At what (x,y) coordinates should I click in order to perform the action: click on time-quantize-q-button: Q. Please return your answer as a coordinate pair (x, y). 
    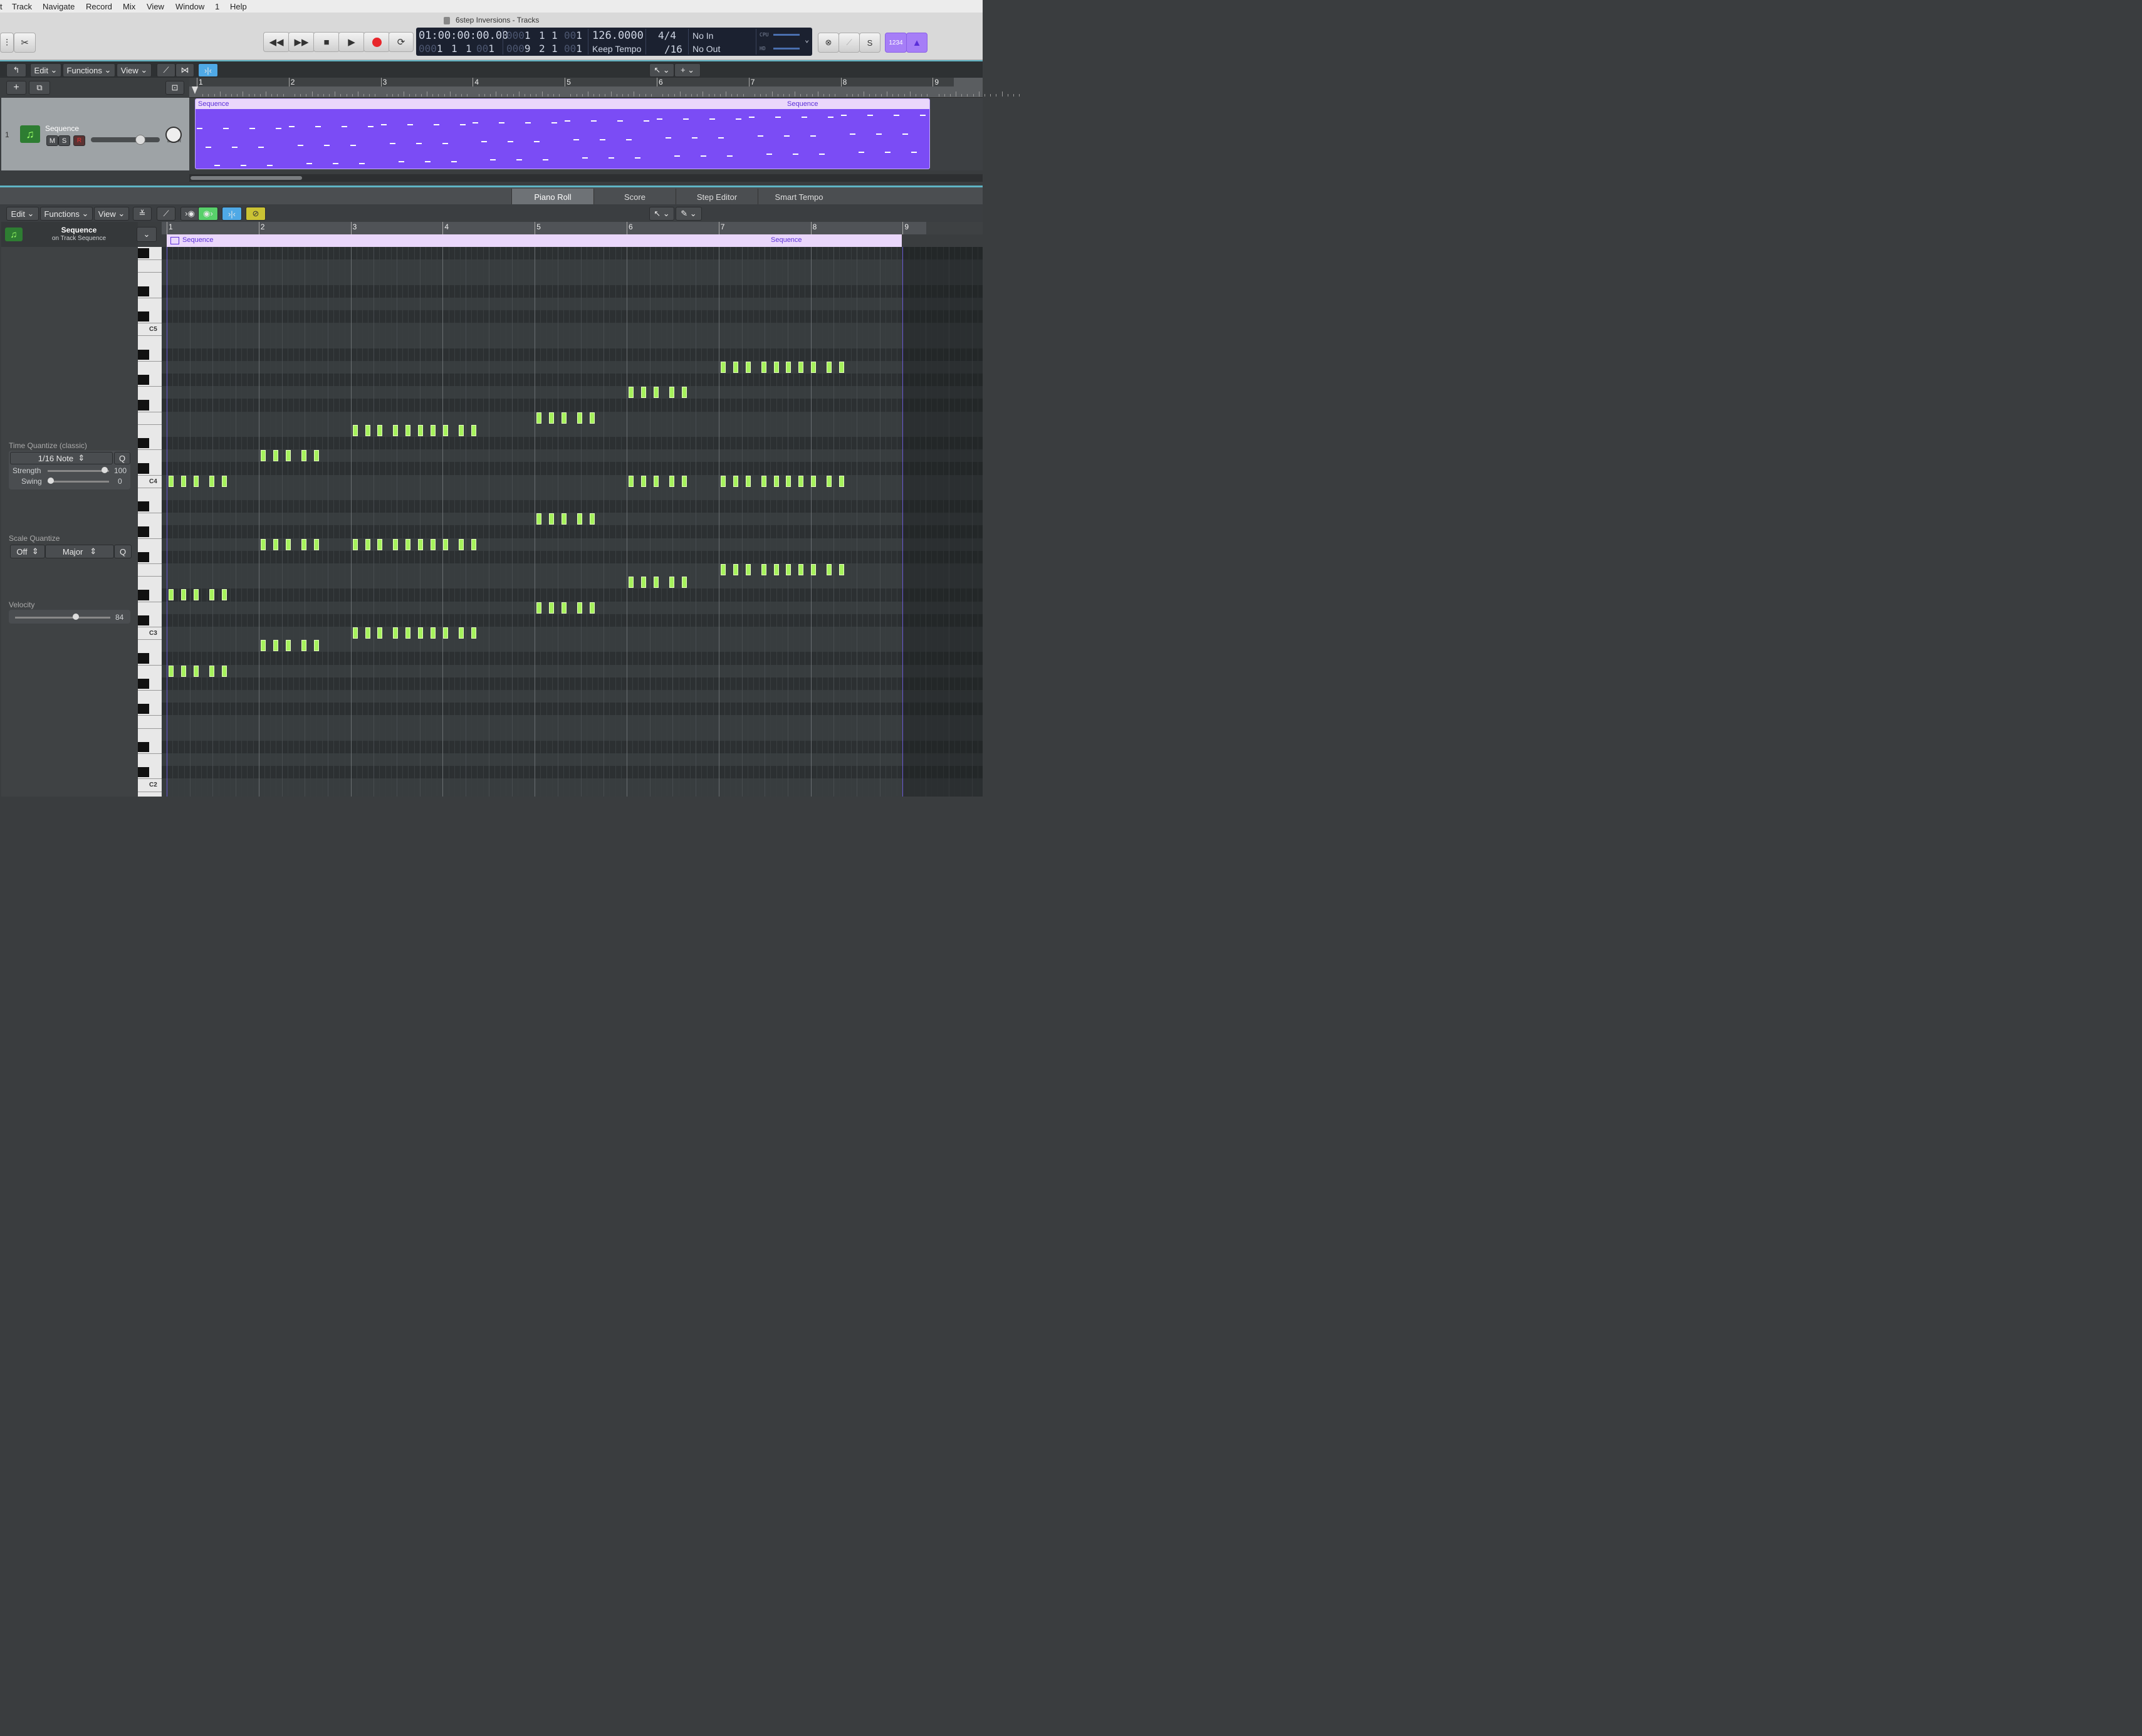
    Looking at the image, I should click on (122, 458).